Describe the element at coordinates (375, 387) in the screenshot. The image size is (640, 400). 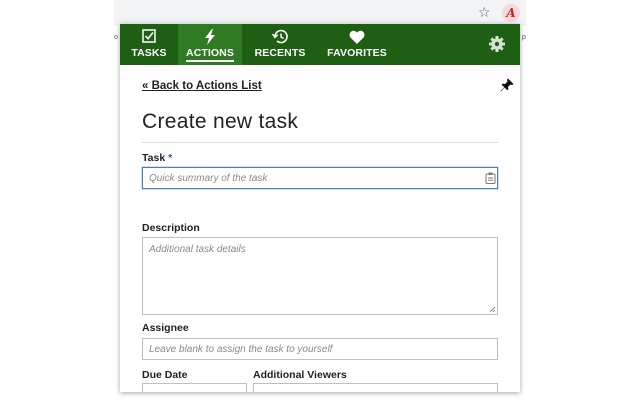
I see `viewers-input` at that location.